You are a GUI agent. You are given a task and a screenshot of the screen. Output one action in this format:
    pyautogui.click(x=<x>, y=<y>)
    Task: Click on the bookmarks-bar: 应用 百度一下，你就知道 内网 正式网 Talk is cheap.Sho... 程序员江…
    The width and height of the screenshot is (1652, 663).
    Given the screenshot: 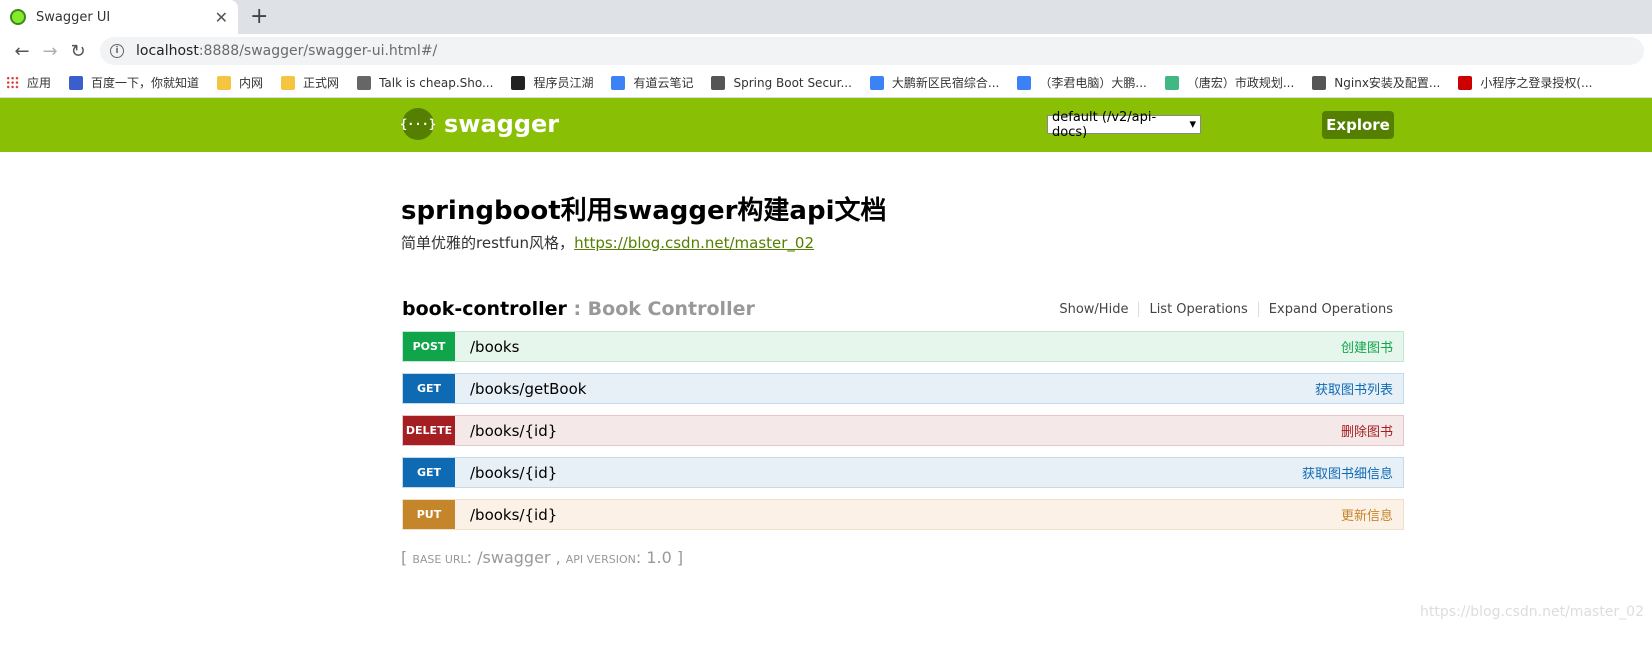 What is the action you would take?
    pyautogui.click(x=826, y=83)
    